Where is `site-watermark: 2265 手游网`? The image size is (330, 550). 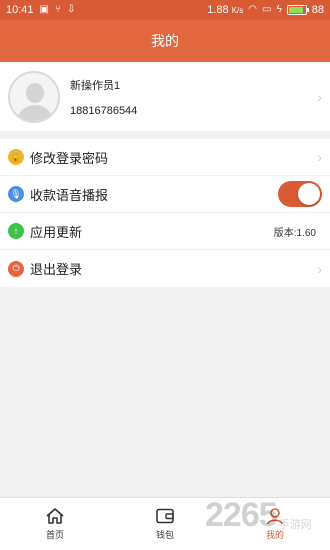 site-watermark: 2265 手游网 is located at coordinates (258, 515).